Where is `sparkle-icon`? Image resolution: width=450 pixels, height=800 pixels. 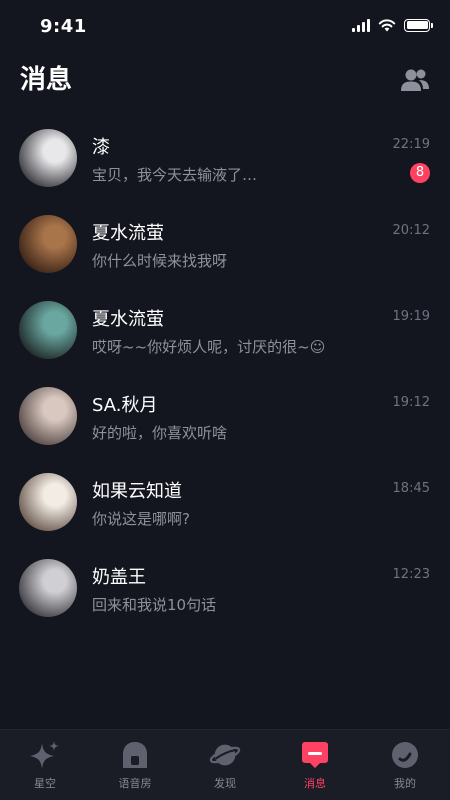
sparkle-icon is located at coordinates (45, 755).